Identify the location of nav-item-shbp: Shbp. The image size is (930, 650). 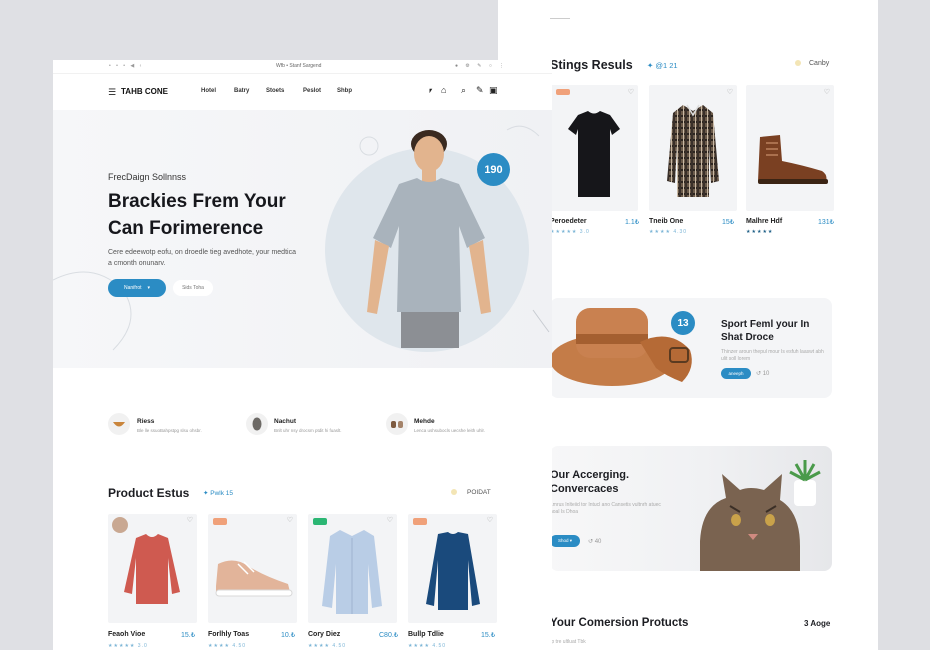
(344, 91).